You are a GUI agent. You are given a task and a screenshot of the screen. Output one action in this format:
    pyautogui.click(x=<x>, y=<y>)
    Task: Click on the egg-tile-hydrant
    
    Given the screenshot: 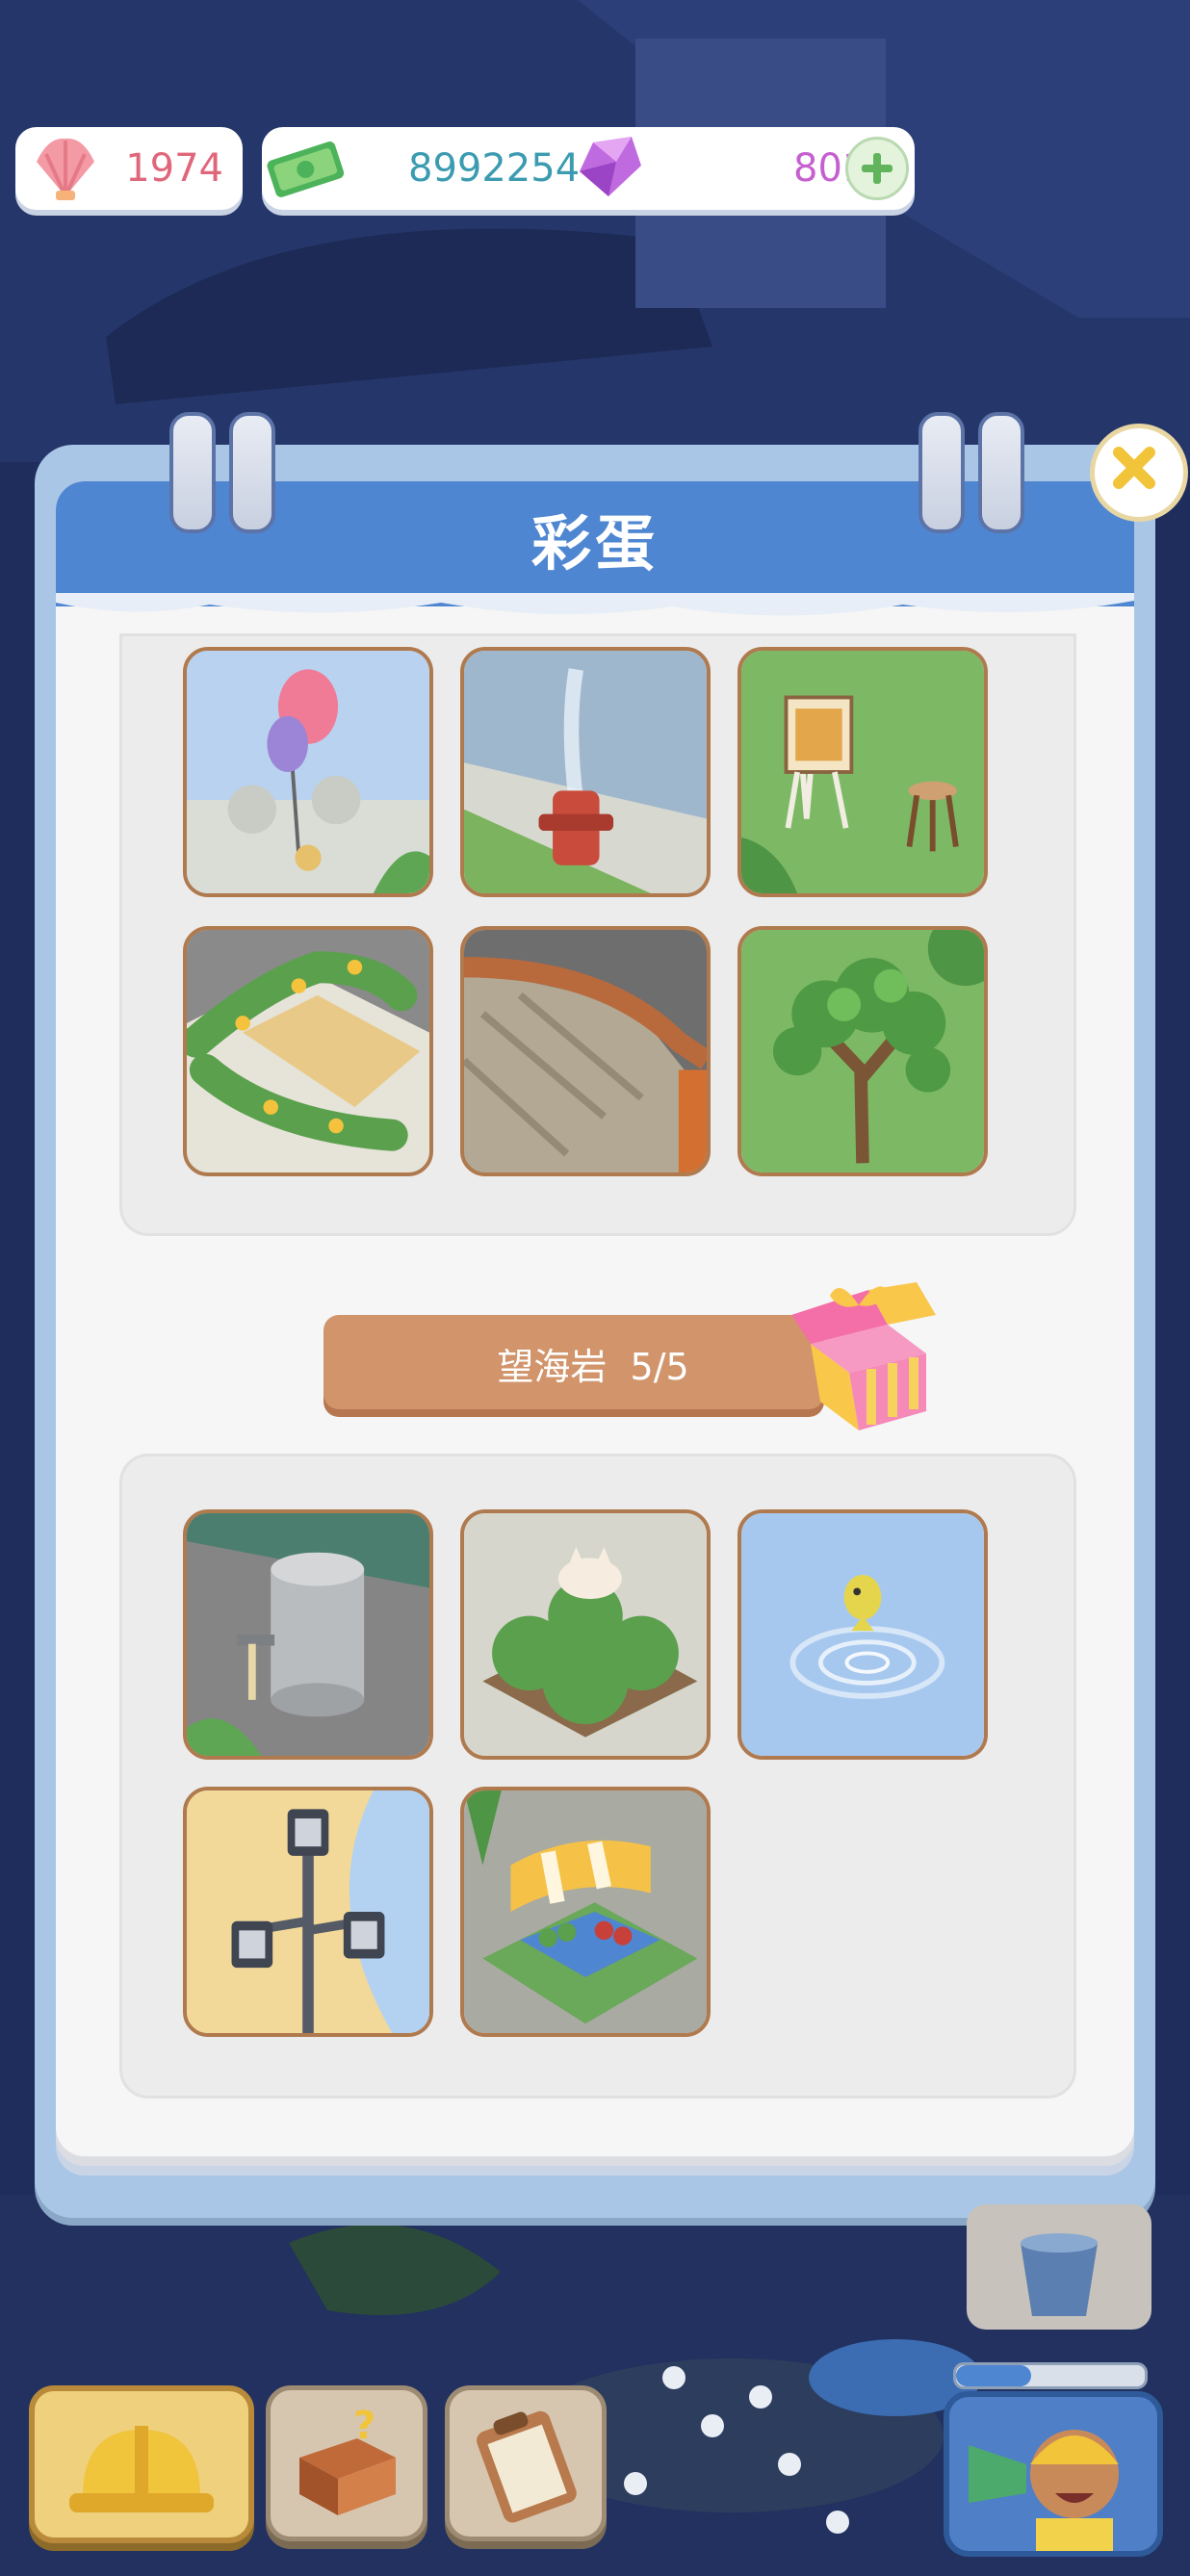 What is the action you would take?
    pyautogui.click(x=586, y=772)
    